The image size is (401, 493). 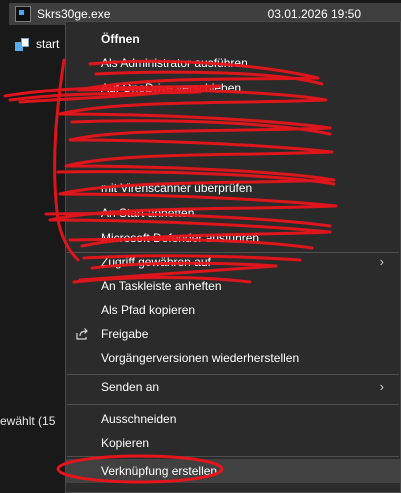 What do you see at coordinates (233, 262) in the screenshot?
I see `menu-item-give-access: Zugriff gewähren auf ›` at bounding box center [233, 262].